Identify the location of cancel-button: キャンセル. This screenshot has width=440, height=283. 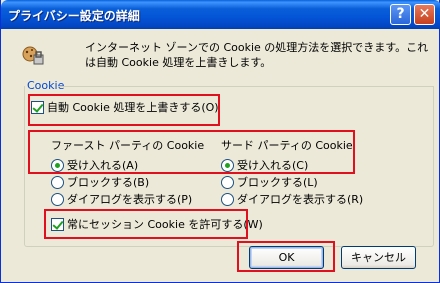
(378, 257).